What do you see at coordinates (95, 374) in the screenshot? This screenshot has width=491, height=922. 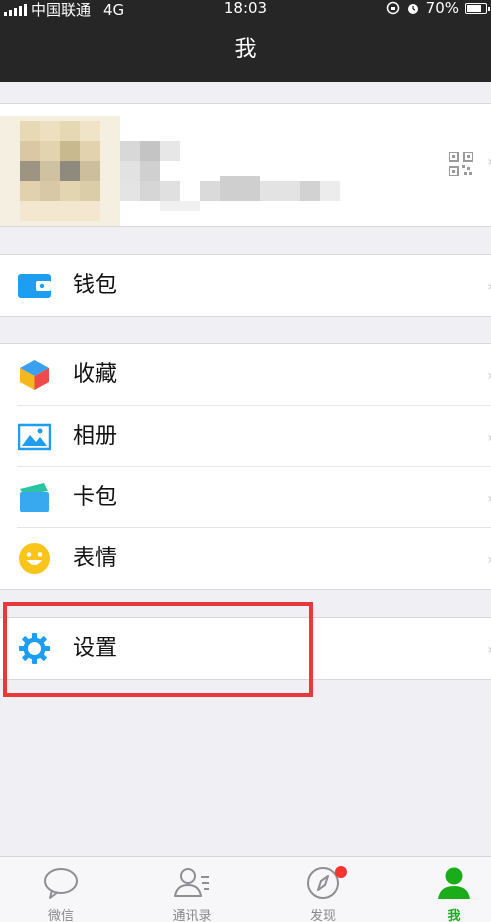 I see `menu-item-label: 收藏` at bounding box center [95, 374].